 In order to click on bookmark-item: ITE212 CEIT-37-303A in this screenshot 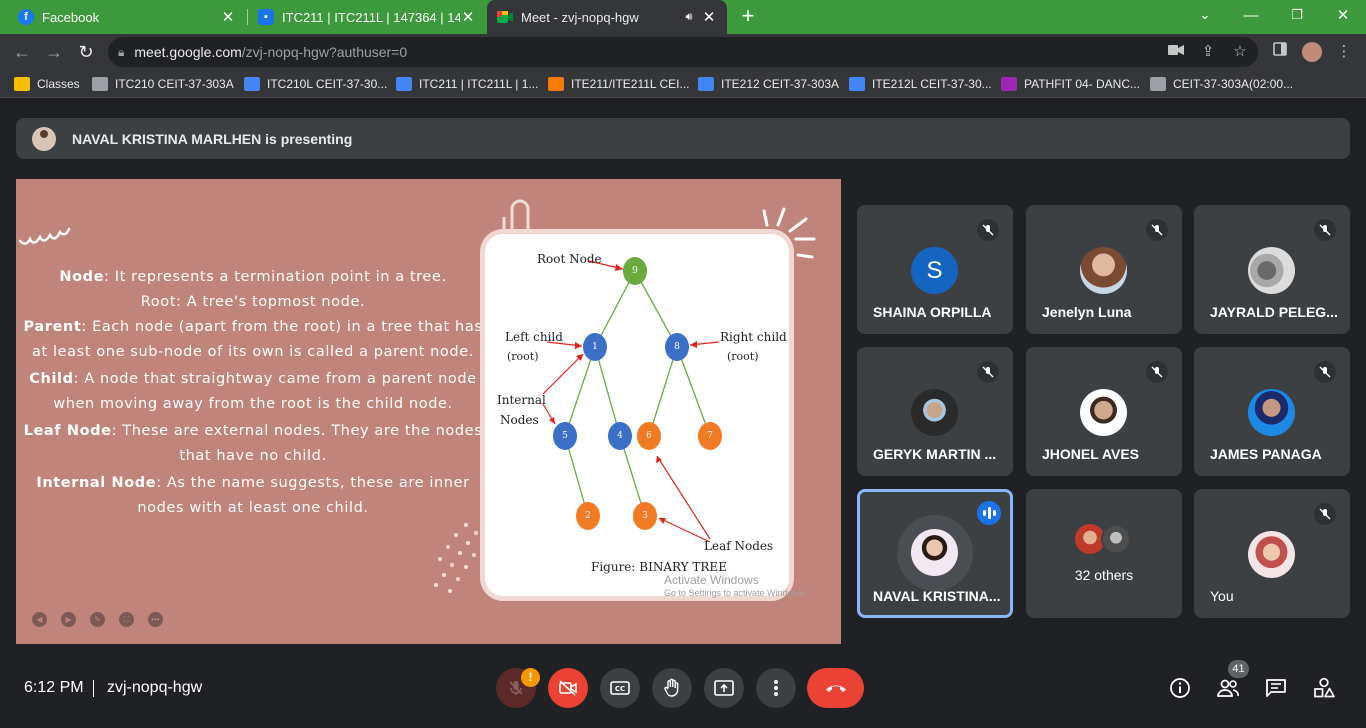, I will do `click(768, 84)`.